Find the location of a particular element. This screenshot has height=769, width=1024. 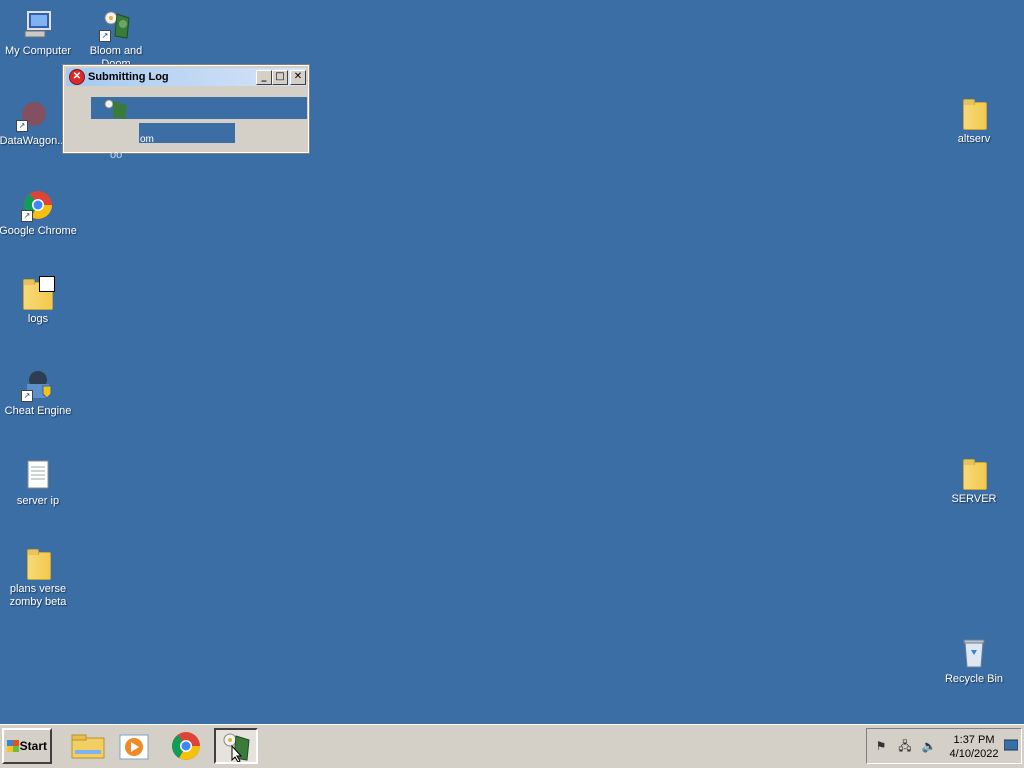

start-label: Start is located at coordinates (33, 746).